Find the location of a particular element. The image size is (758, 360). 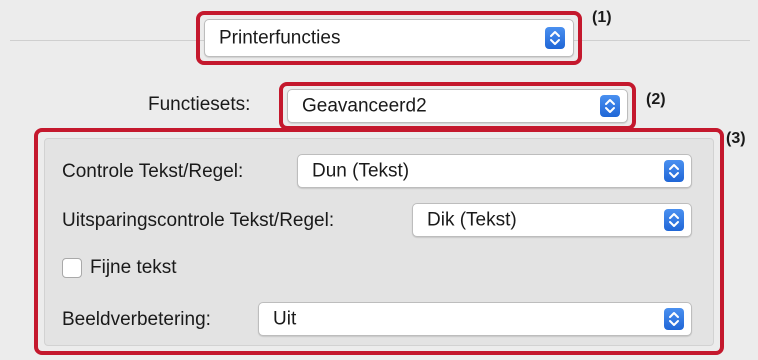

function-sets-value: Geavanceerd2 is located at coordinates (364, 106).